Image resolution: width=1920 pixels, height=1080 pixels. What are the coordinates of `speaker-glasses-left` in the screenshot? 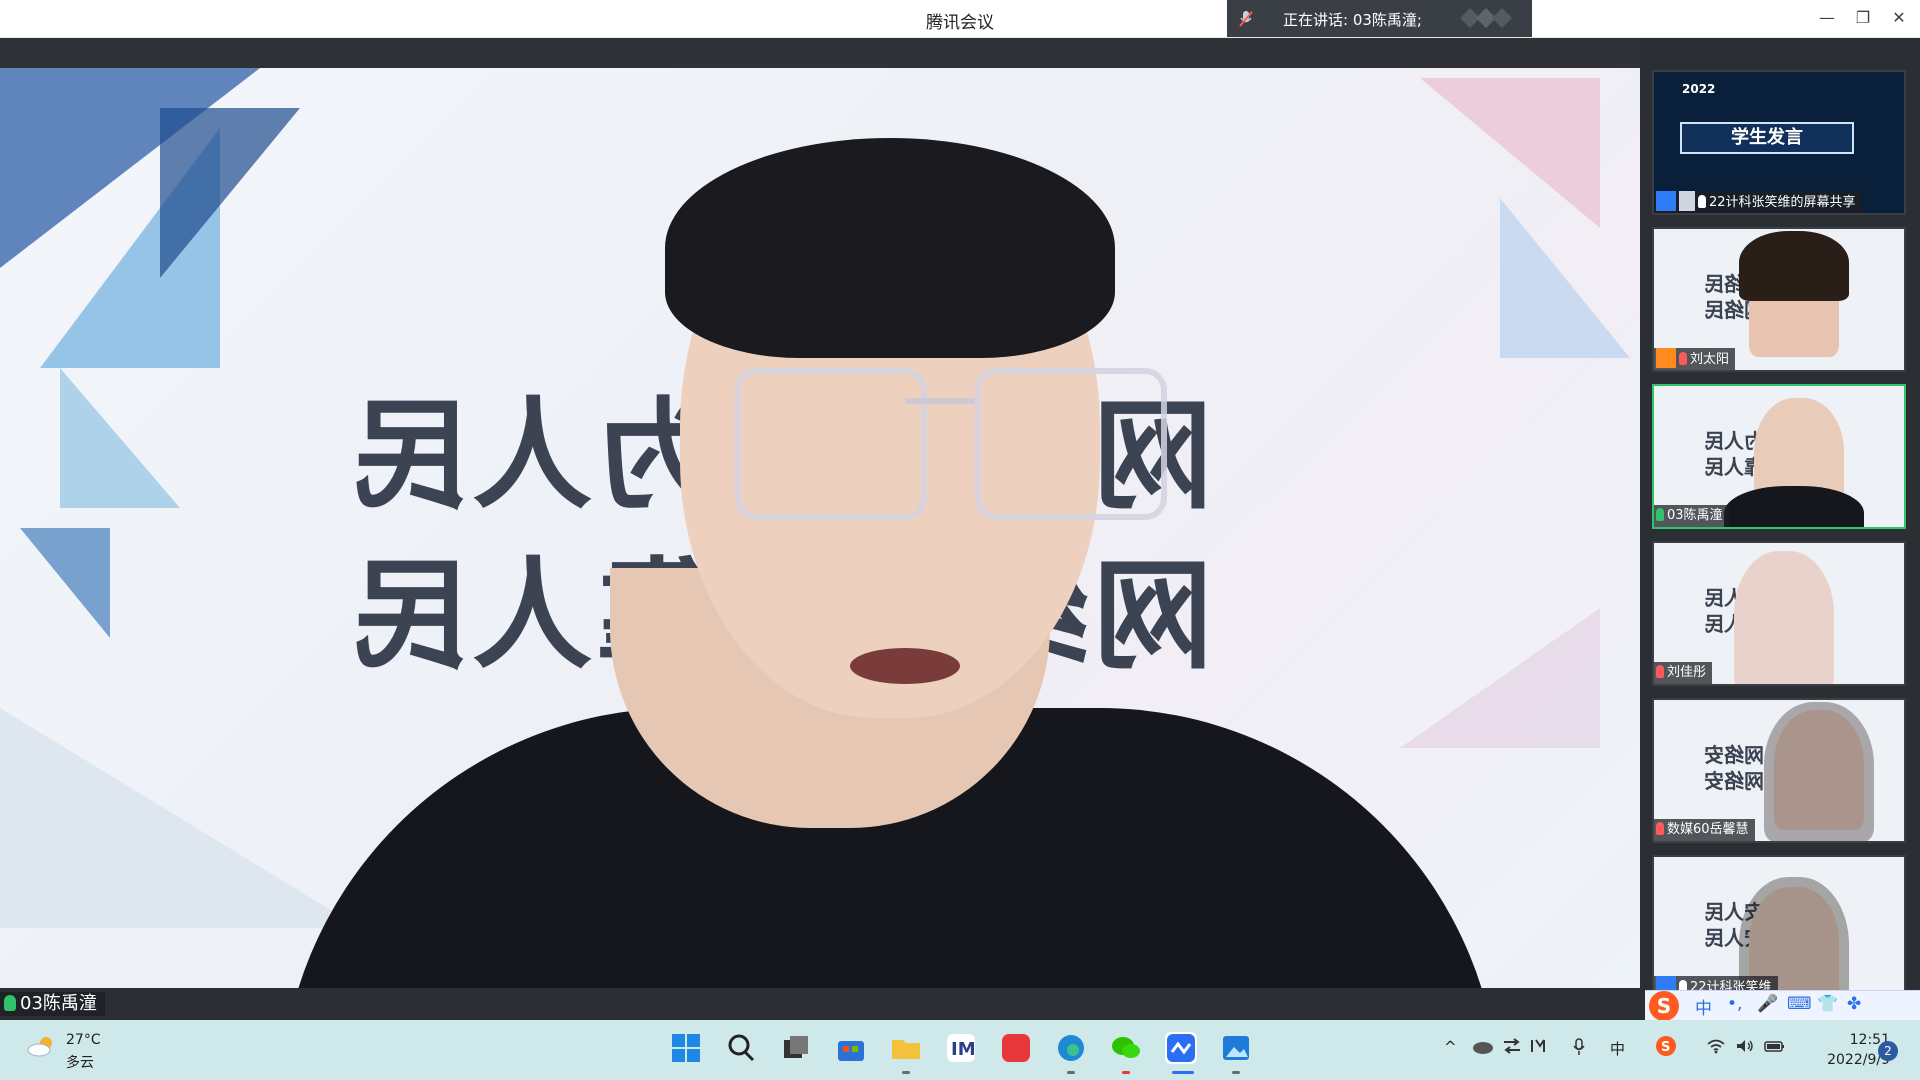 It's located at (831, 444).